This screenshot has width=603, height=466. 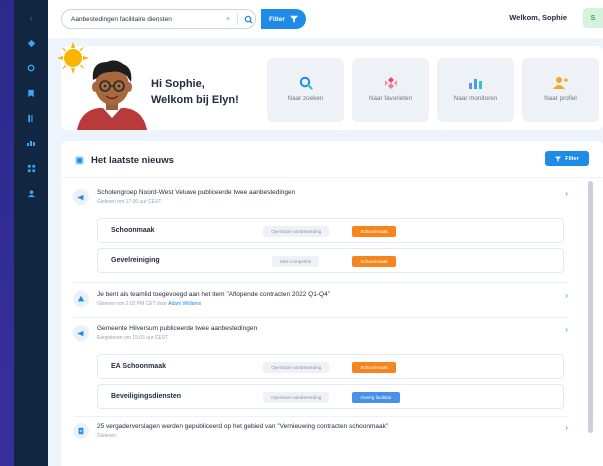 What do you see at coordinates (305, 98) in the screenshot?
I see `tile-search-label: Naar zoeken` at bounding box center [305, 98].